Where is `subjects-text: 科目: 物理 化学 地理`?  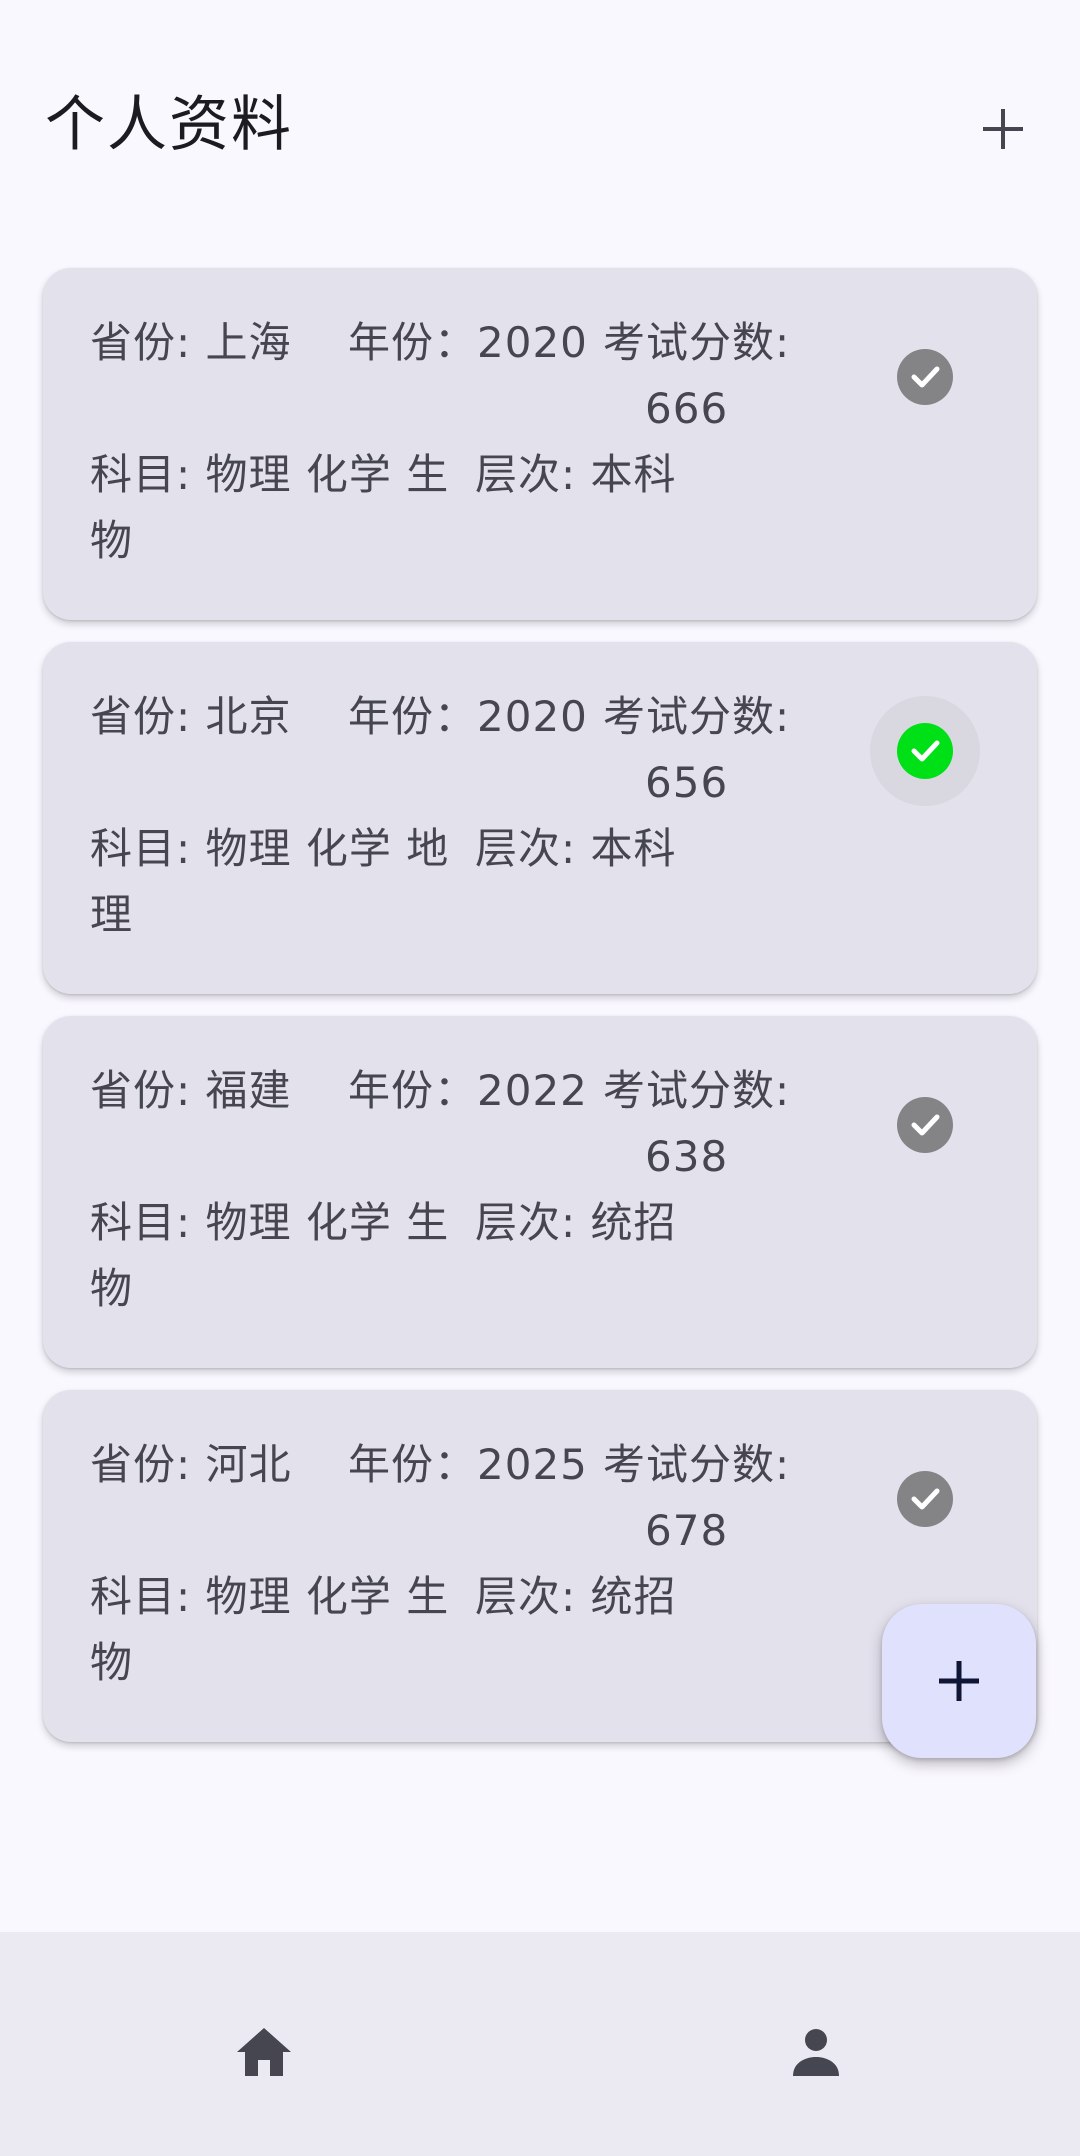 subjects-text: 科目: 物理 化学 地理 is located at coordinates (270, 881).